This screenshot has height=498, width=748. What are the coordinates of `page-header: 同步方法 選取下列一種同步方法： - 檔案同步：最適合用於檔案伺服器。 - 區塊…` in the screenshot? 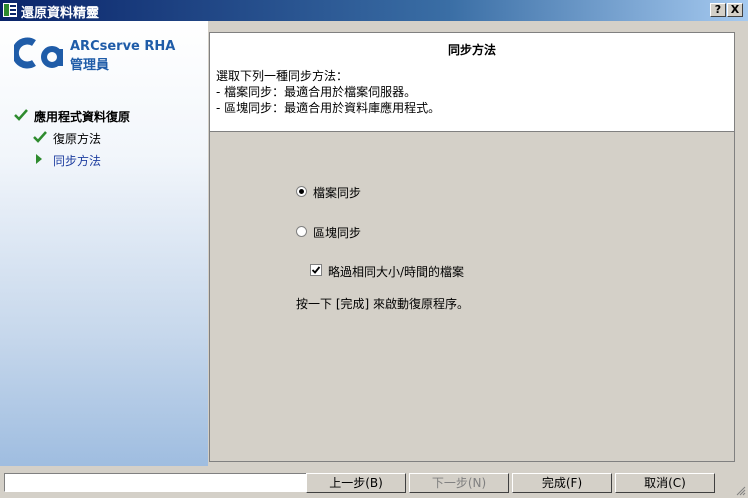 It's located at (472, 82).